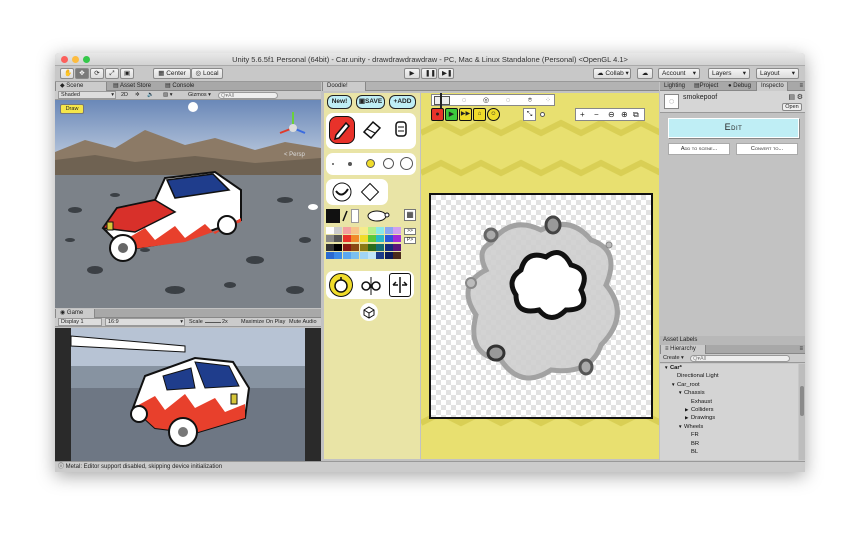  I want to click on bomb-tool-button, so click(341, 285).